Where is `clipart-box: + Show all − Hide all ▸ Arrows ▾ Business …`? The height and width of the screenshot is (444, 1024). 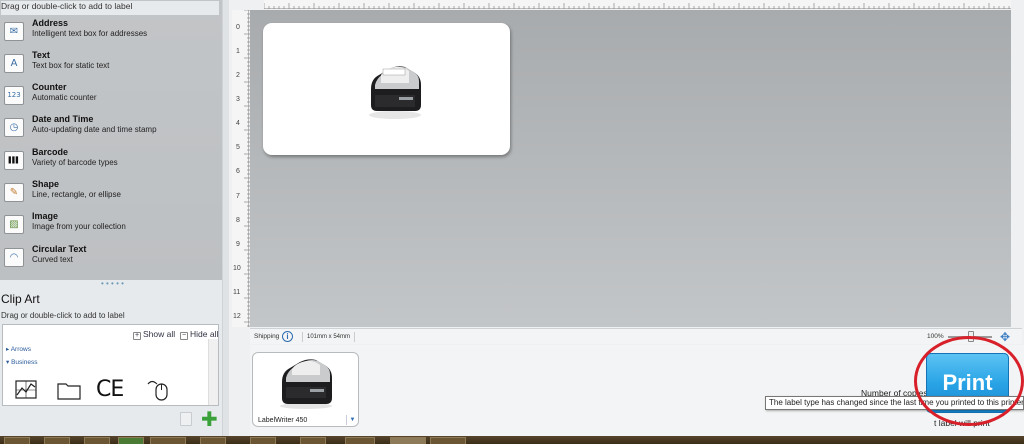 clipart-box: + Show all − Hide all ▸ Arrows ▾ Business … is located at coordinates (110, 365).